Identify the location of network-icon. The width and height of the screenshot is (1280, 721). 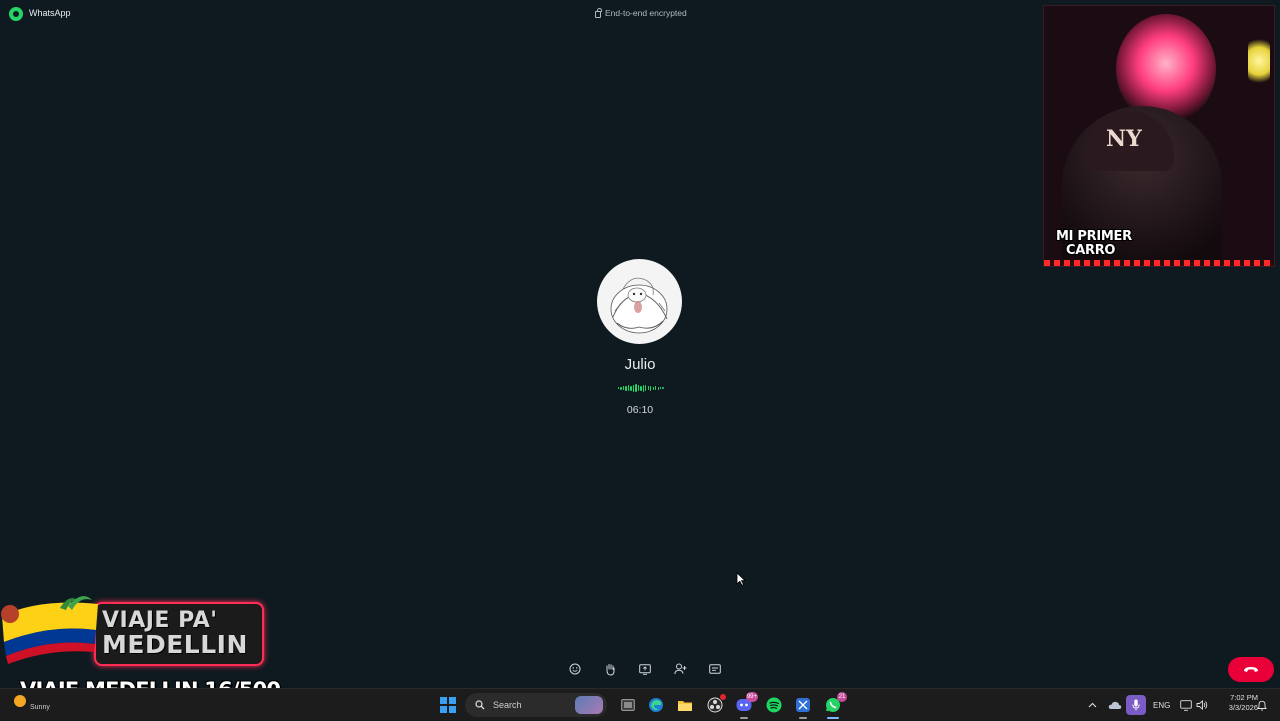
(1186, 705).